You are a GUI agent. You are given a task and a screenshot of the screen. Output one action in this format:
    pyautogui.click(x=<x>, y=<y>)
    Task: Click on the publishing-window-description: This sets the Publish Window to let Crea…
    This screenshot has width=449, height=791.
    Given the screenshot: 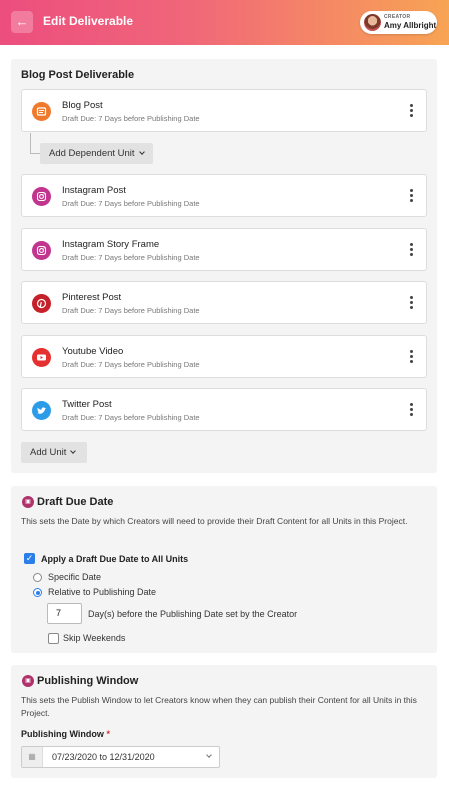 What is the action you would take?
    pyautogui.click(x=219, y=706)
    